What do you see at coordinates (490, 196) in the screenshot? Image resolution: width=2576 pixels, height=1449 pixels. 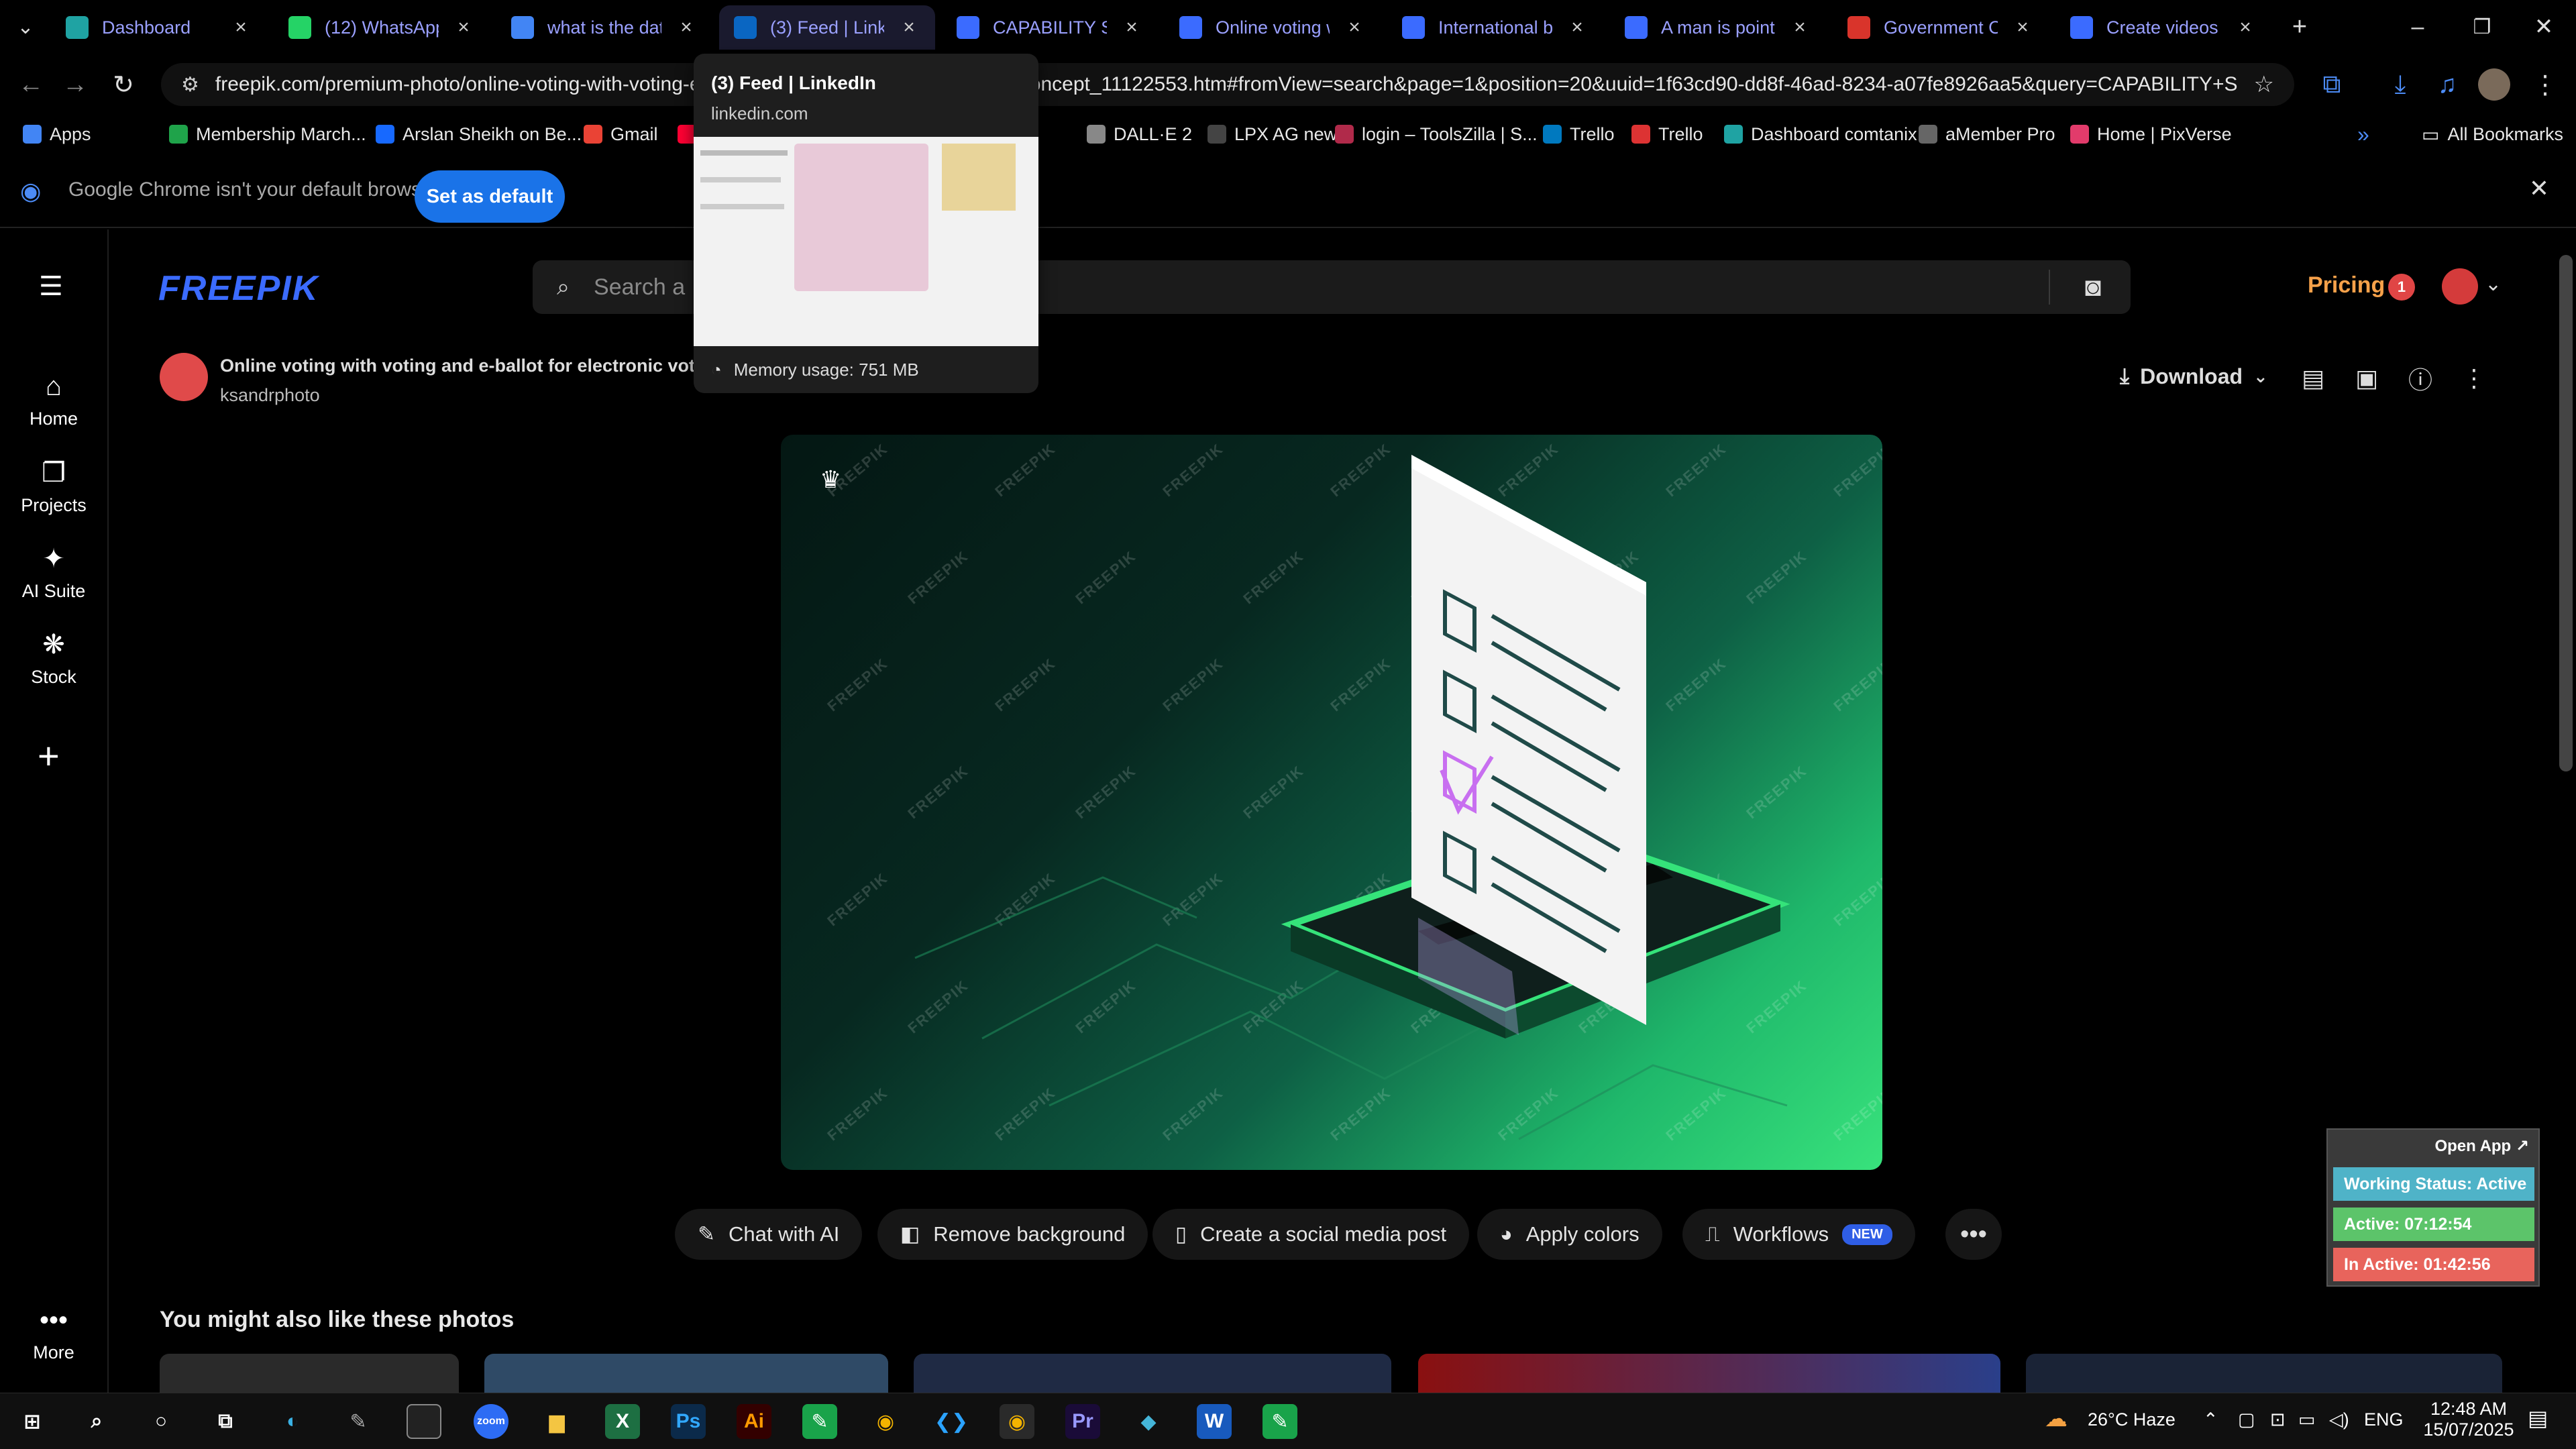 I see `set-default-button: Set as default` at bounding box center [490, 196].